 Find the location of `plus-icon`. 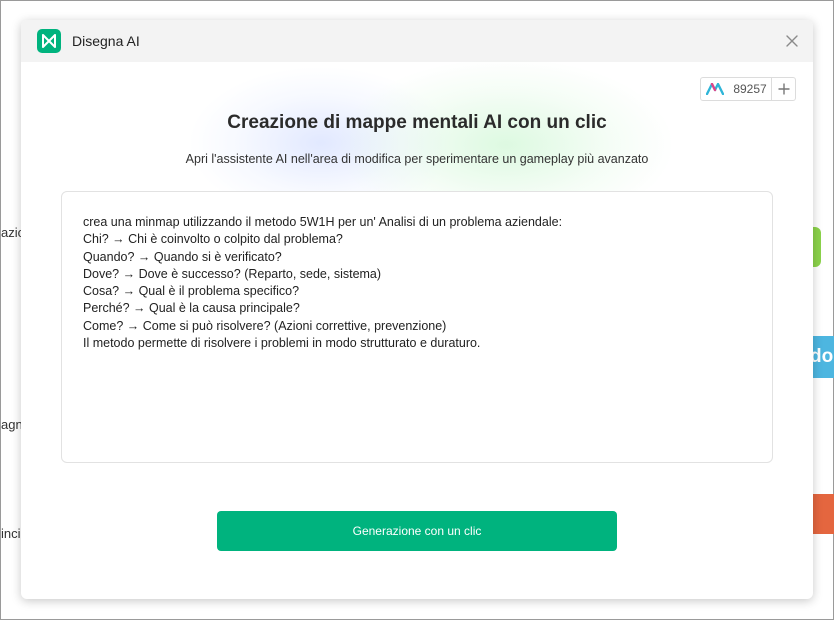

plus-icon is located at coordinates (783, 89).